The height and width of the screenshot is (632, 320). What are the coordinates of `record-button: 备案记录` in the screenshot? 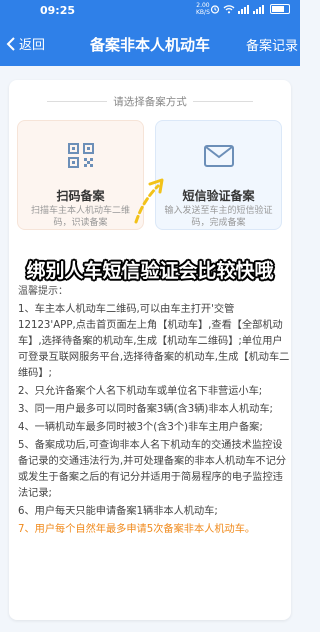 It's located at (272, 44).